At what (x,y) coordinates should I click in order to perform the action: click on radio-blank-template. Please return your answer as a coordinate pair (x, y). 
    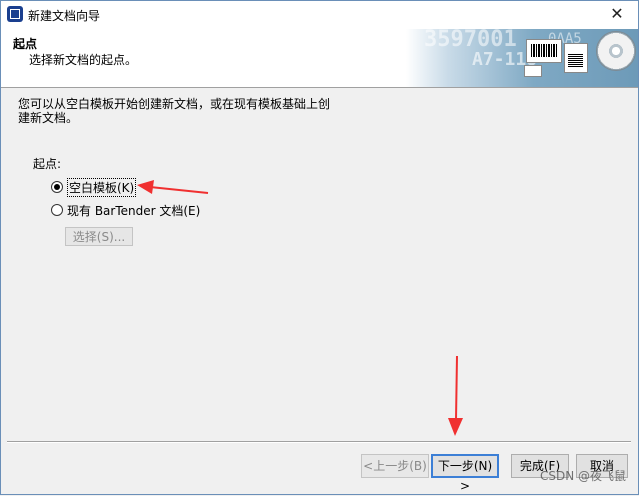
    Looking at the image, I should click on (57, 187).